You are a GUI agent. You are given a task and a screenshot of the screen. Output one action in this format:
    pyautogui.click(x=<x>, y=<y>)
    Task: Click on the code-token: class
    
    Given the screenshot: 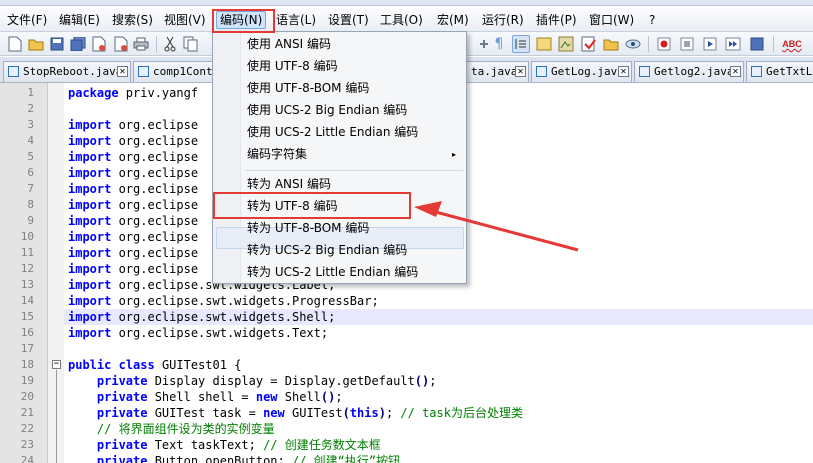 What is the action you would take?
    pyautogui.click(x=136, y=365)
    